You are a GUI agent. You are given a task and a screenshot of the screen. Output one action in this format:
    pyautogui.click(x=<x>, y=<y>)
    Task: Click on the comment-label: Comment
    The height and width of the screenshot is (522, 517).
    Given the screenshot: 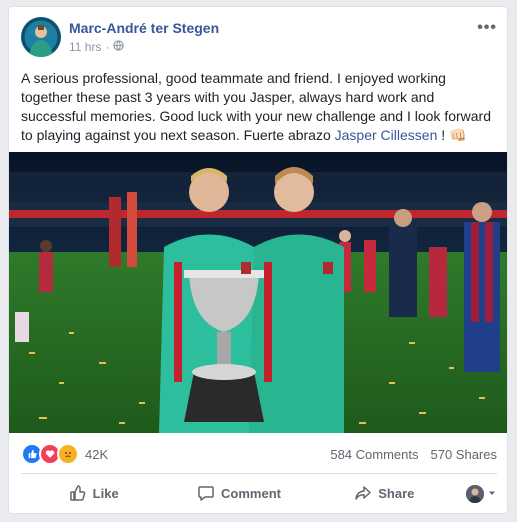 What is the action you would take?
    pyautogui.click(x=251, y=493)
    